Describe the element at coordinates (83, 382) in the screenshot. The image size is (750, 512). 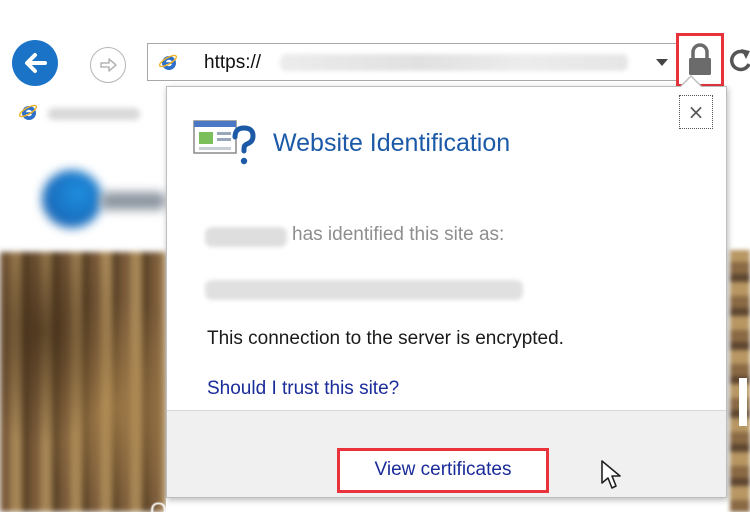
I see `hero-photo` at that location.